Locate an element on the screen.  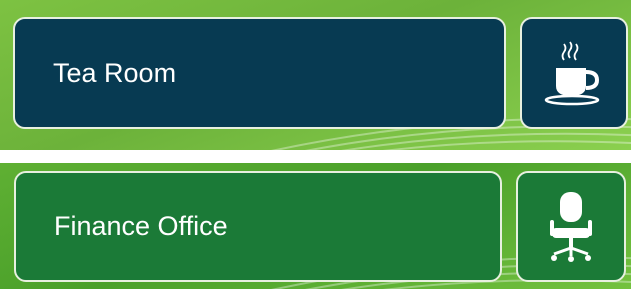
coffee-cup-icon is located at coordinates (574, 73).